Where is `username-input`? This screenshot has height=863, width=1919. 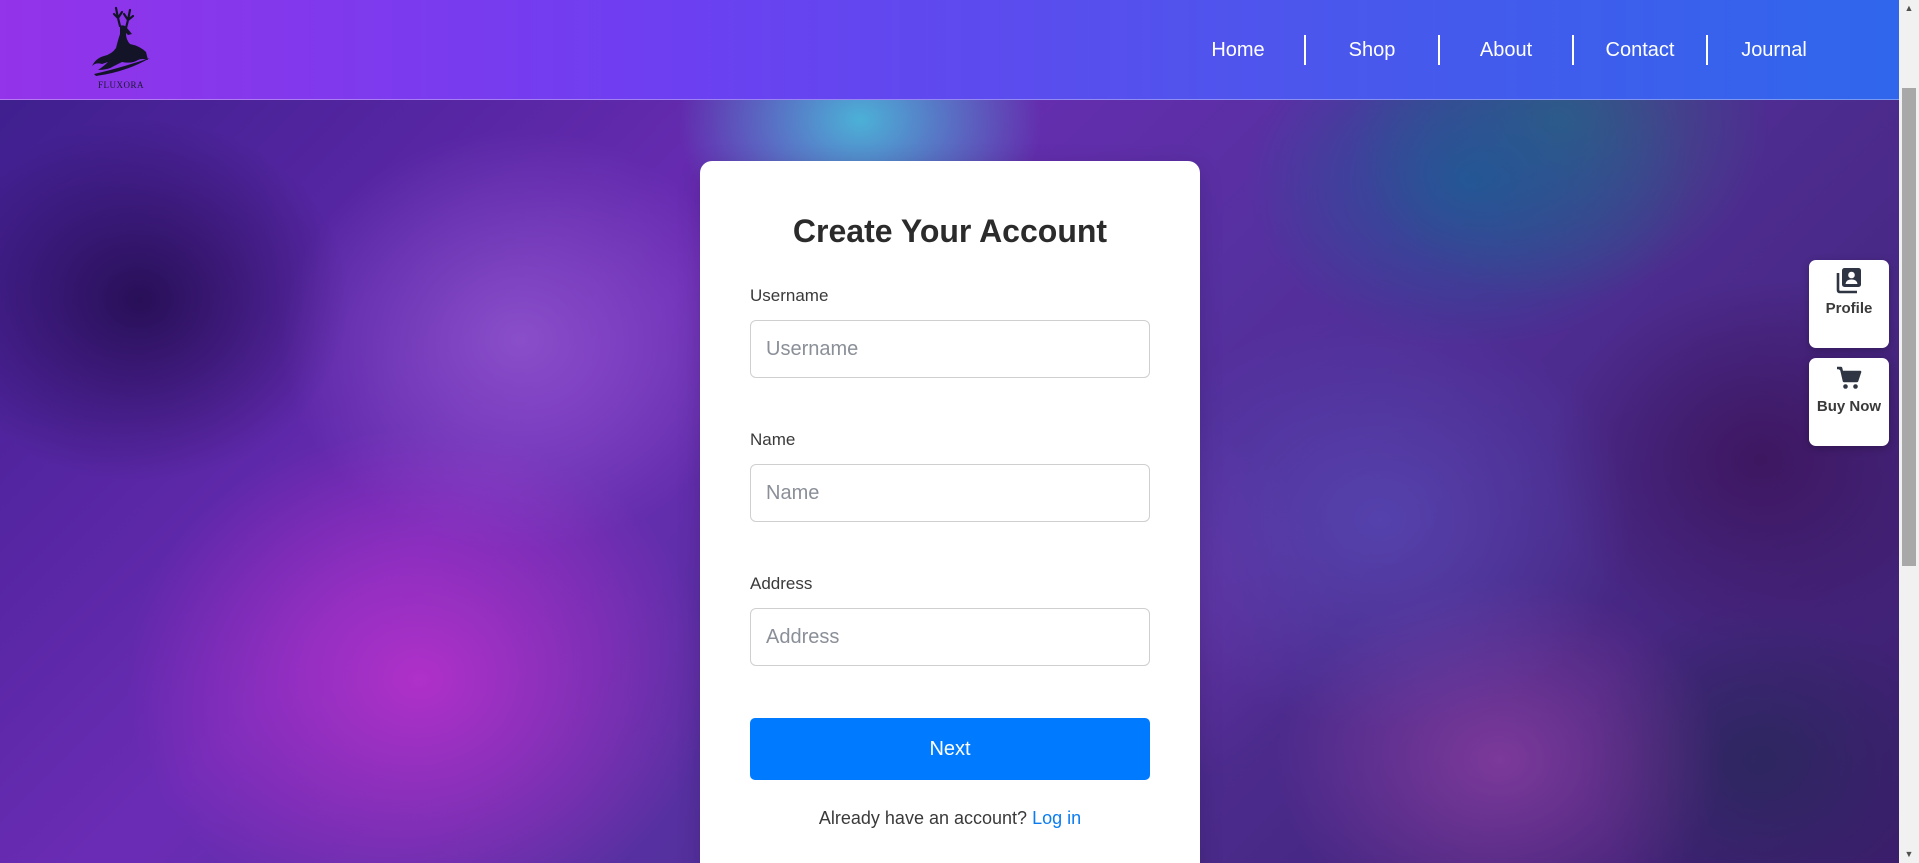 username-input is located at coordinates (950, 349).